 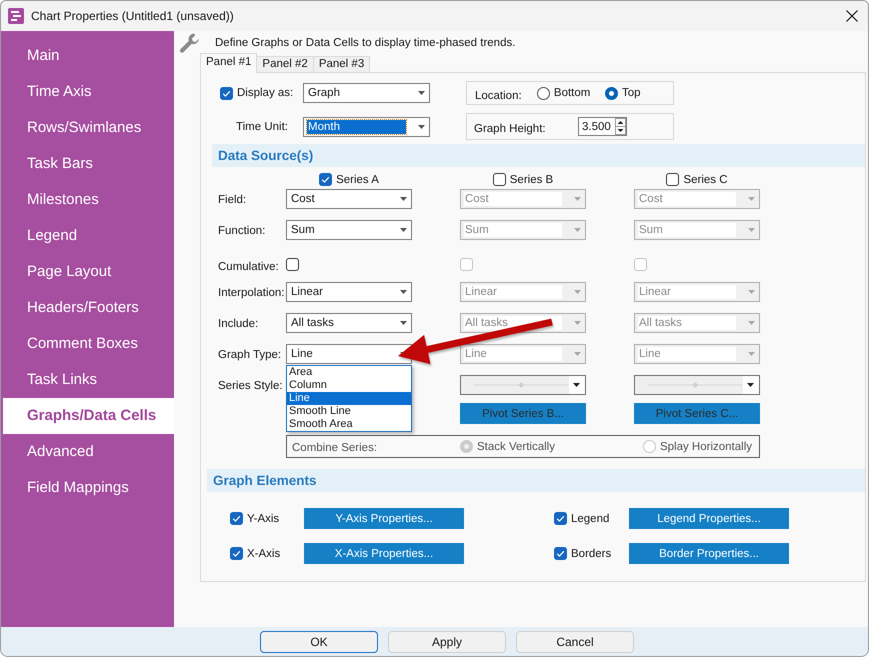 I want to click on field-label: Graph Type:, so click(x=250, y=355).